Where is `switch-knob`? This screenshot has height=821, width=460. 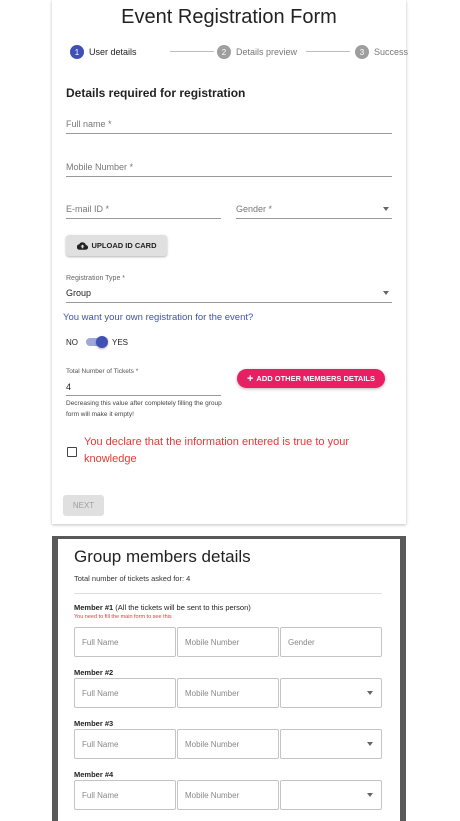
switch-knob is located at coordinates (102, 342).